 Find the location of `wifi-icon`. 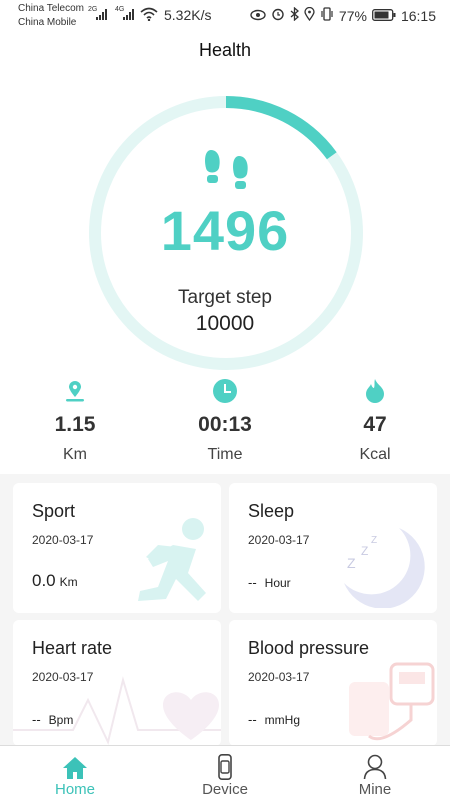

wifi-icon is located at coordinates (149, 15).